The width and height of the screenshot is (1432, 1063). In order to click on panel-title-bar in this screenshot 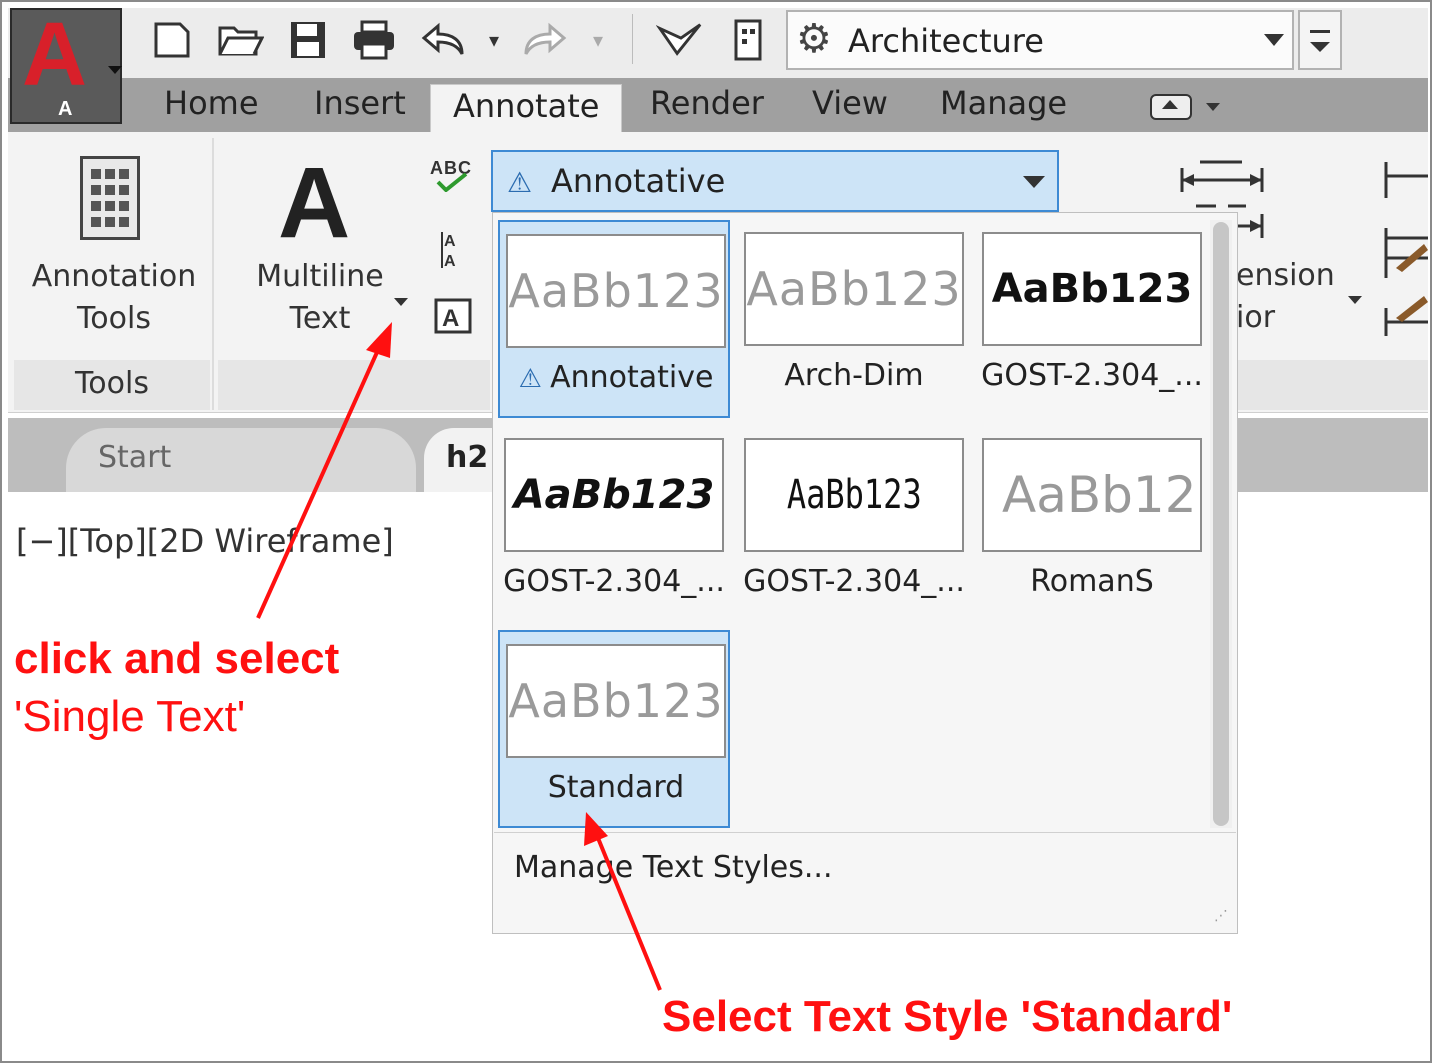, I will do `click(354, 385)`.